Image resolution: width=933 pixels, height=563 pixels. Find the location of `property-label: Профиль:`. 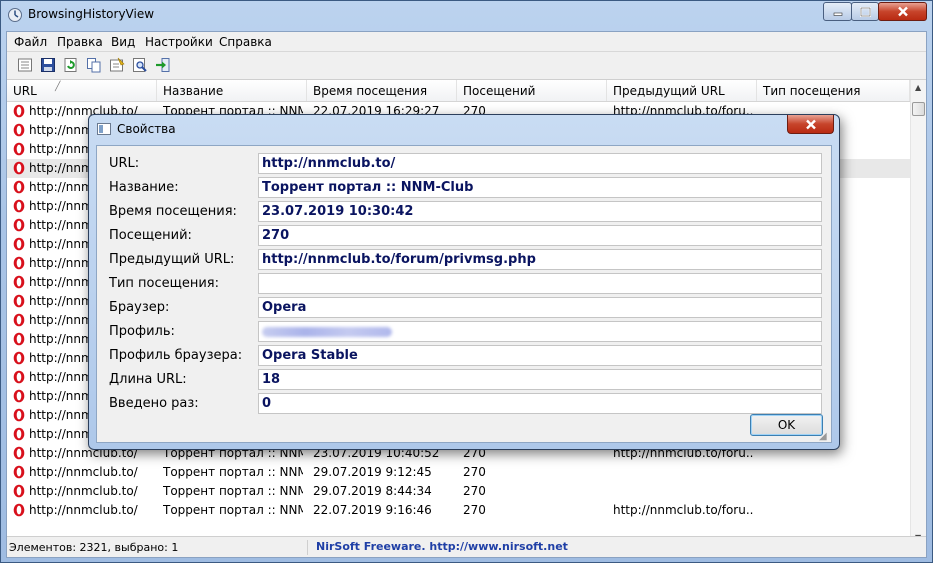

property-label: Профиль: is located at coordinates (142, 331).